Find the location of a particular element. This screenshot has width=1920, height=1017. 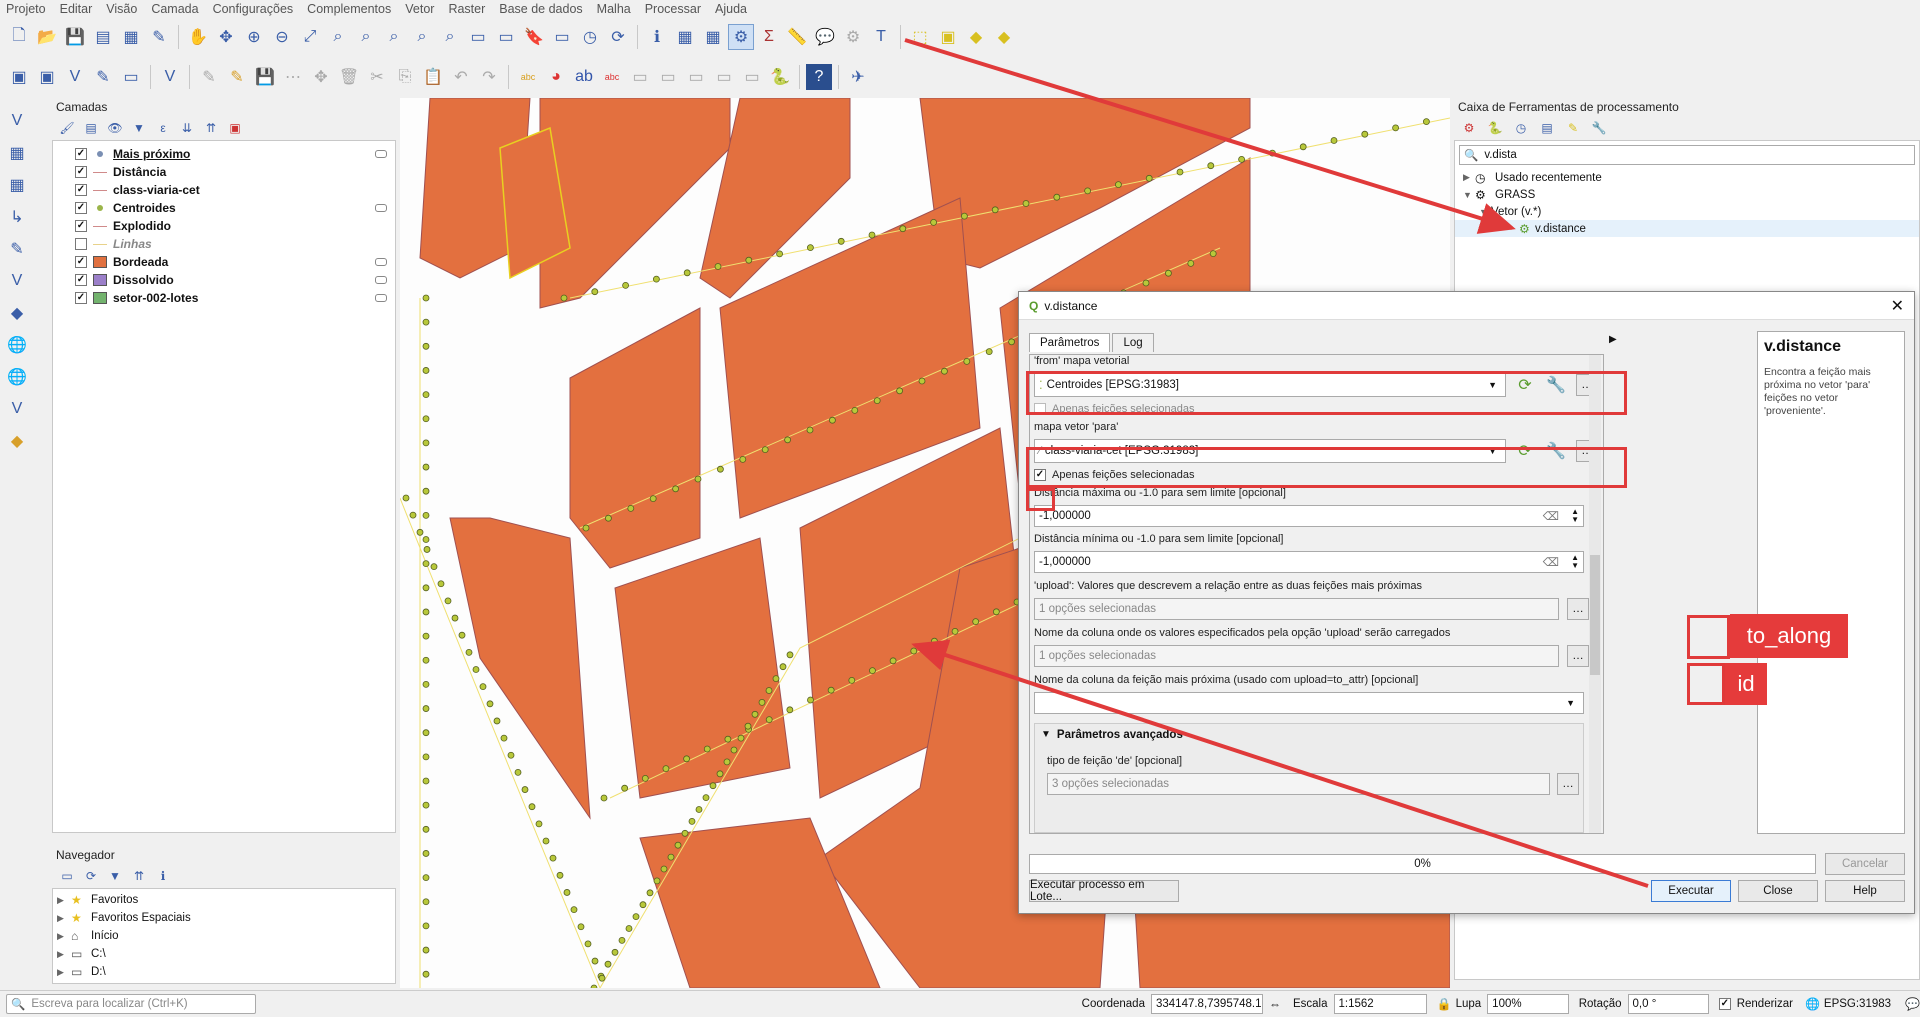

menu-item: Ajuda is located at coordinates (731, 9).